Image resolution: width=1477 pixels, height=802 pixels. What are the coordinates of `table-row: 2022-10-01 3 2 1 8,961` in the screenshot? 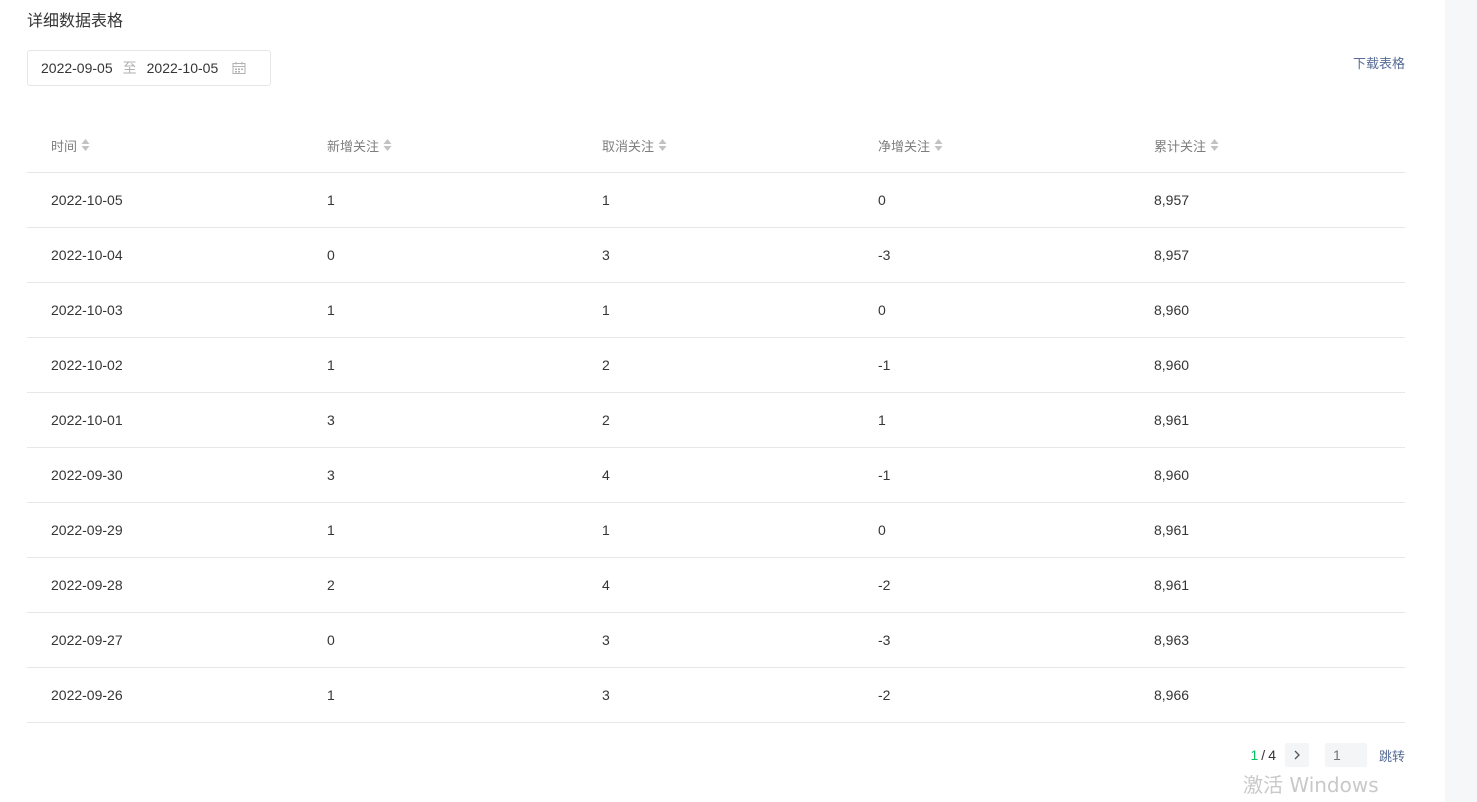 It's located at (716, 420).